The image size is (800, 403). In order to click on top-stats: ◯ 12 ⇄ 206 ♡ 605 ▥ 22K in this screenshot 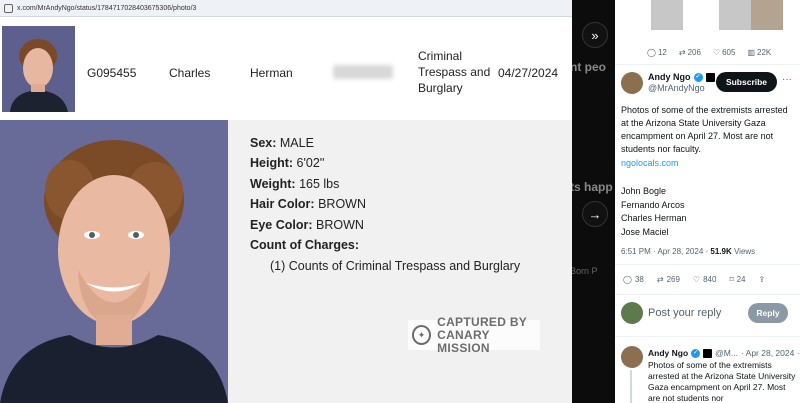, I will do `click(709, 52)`.